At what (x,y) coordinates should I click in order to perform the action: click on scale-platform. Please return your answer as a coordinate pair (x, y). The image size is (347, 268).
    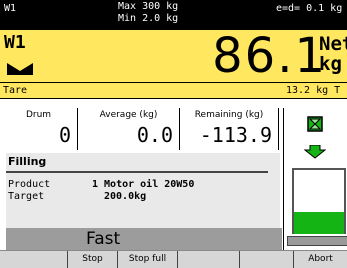
    Looking at the image, I should click on (317, 241).